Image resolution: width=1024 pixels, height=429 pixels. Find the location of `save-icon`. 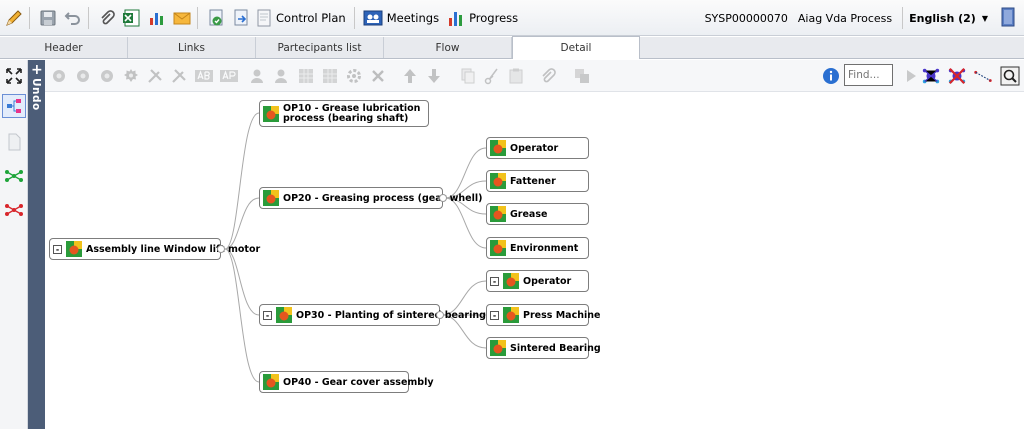

save-icon is located at coordinates (48, 18).